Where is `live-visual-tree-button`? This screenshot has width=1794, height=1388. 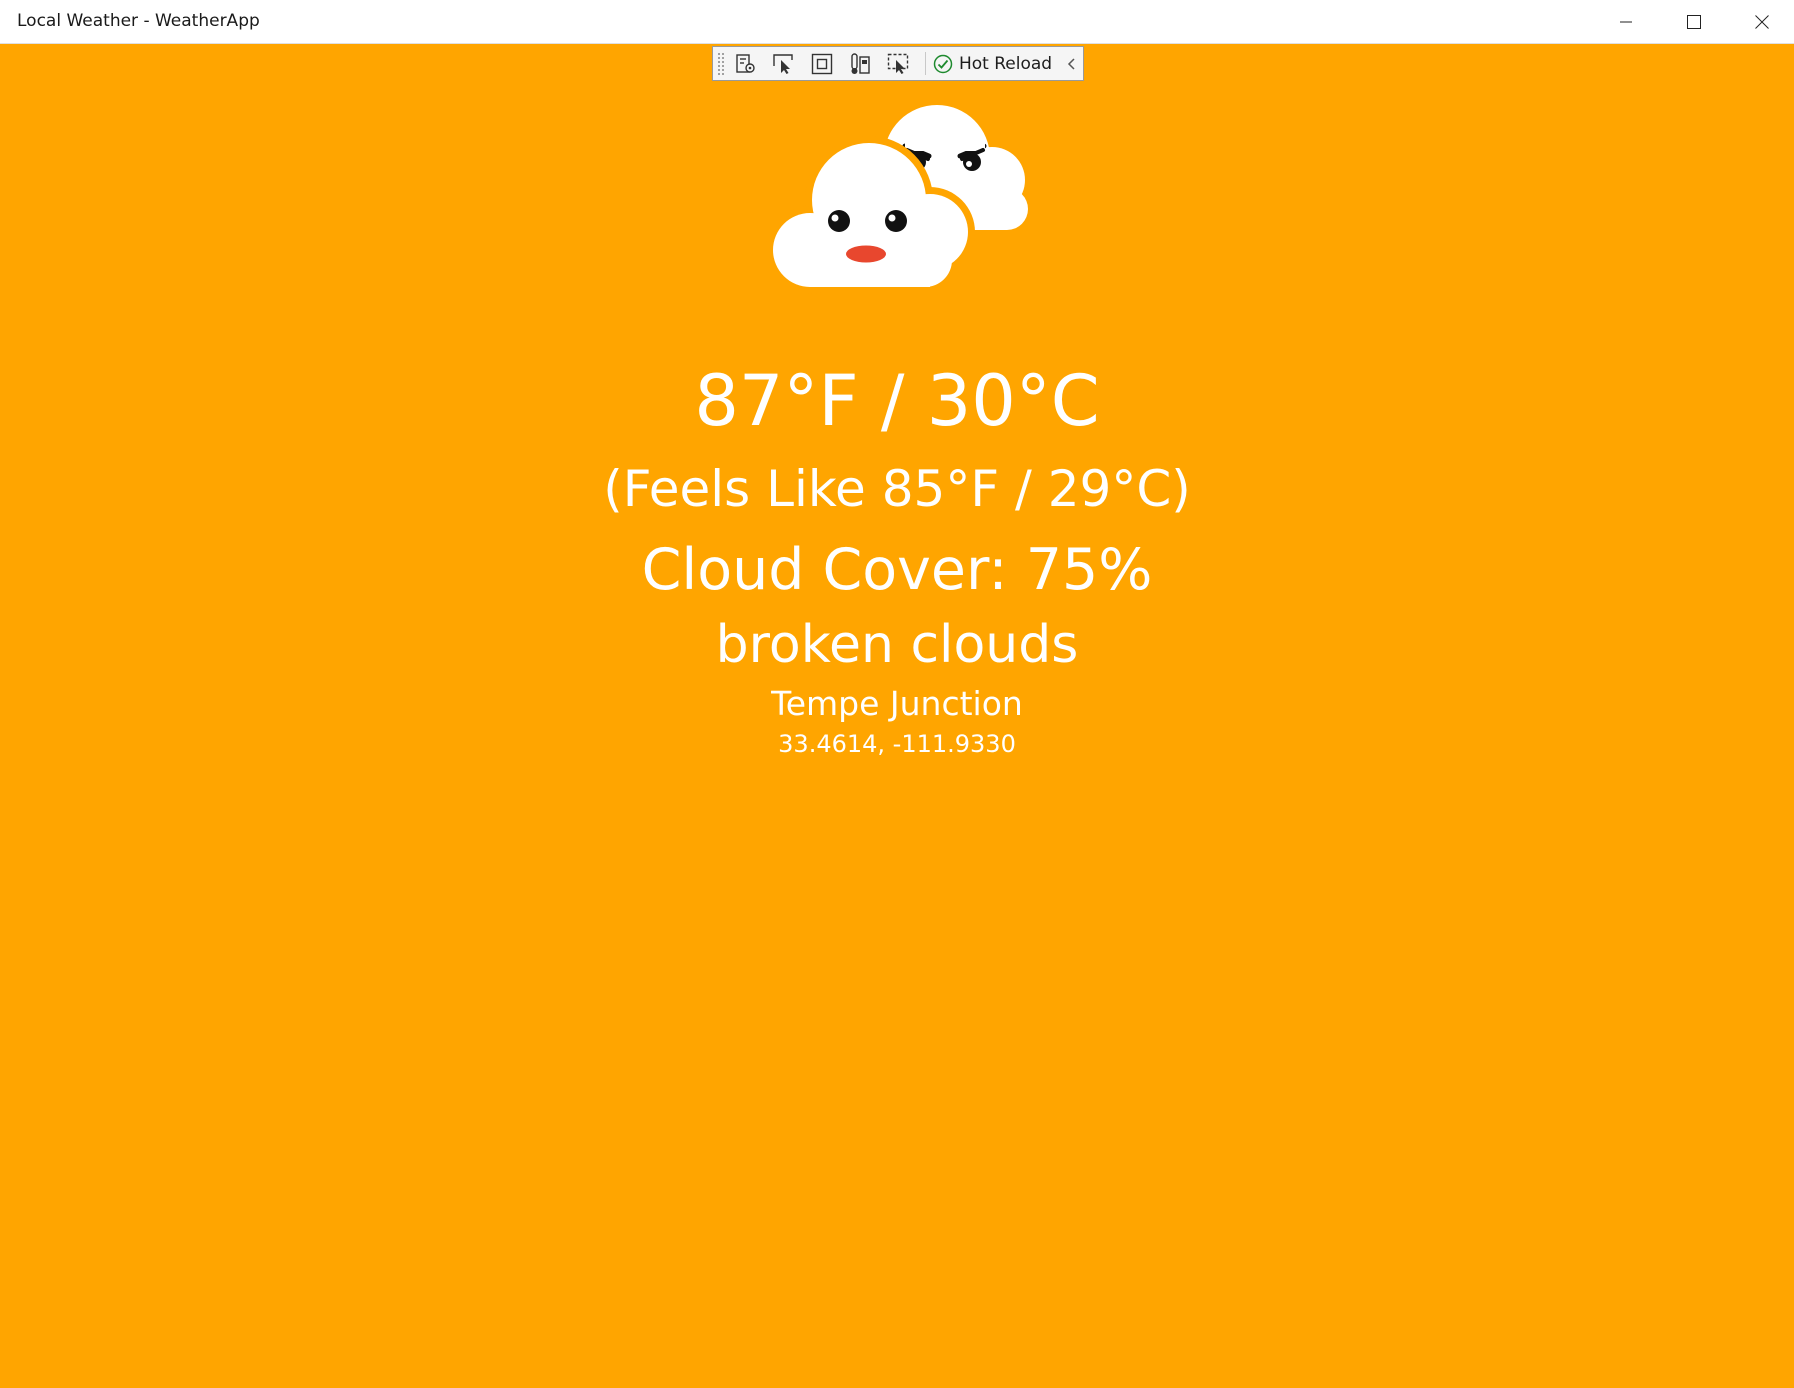
live-visual-tree-button is located at coordinates (746, 63).